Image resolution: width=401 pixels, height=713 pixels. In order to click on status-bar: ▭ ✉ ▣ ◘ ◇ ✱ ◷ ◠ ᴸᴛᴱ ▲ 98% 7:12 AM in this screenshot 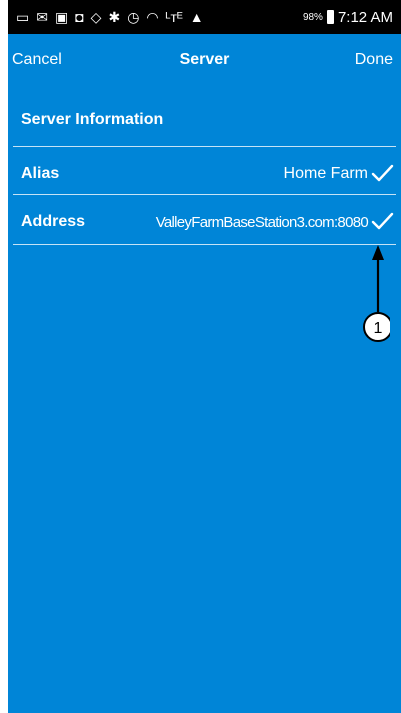, I will do `click(204, 17)`.